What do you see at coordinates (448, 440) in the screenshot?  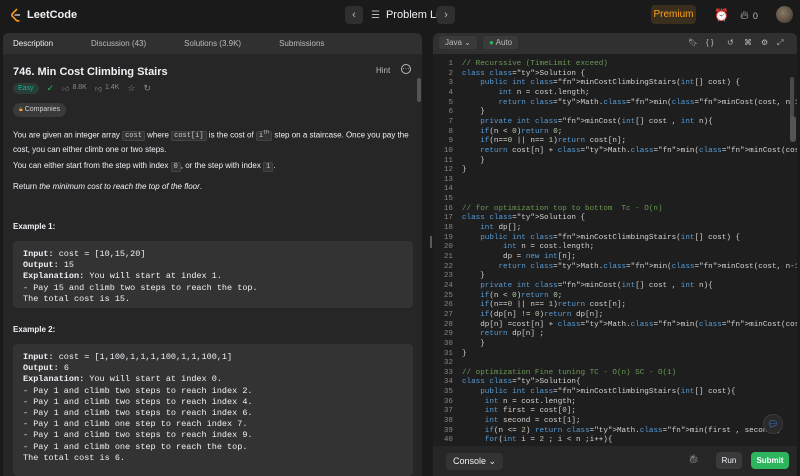 I see `line-number: 40` at bounding box center [448, 440].